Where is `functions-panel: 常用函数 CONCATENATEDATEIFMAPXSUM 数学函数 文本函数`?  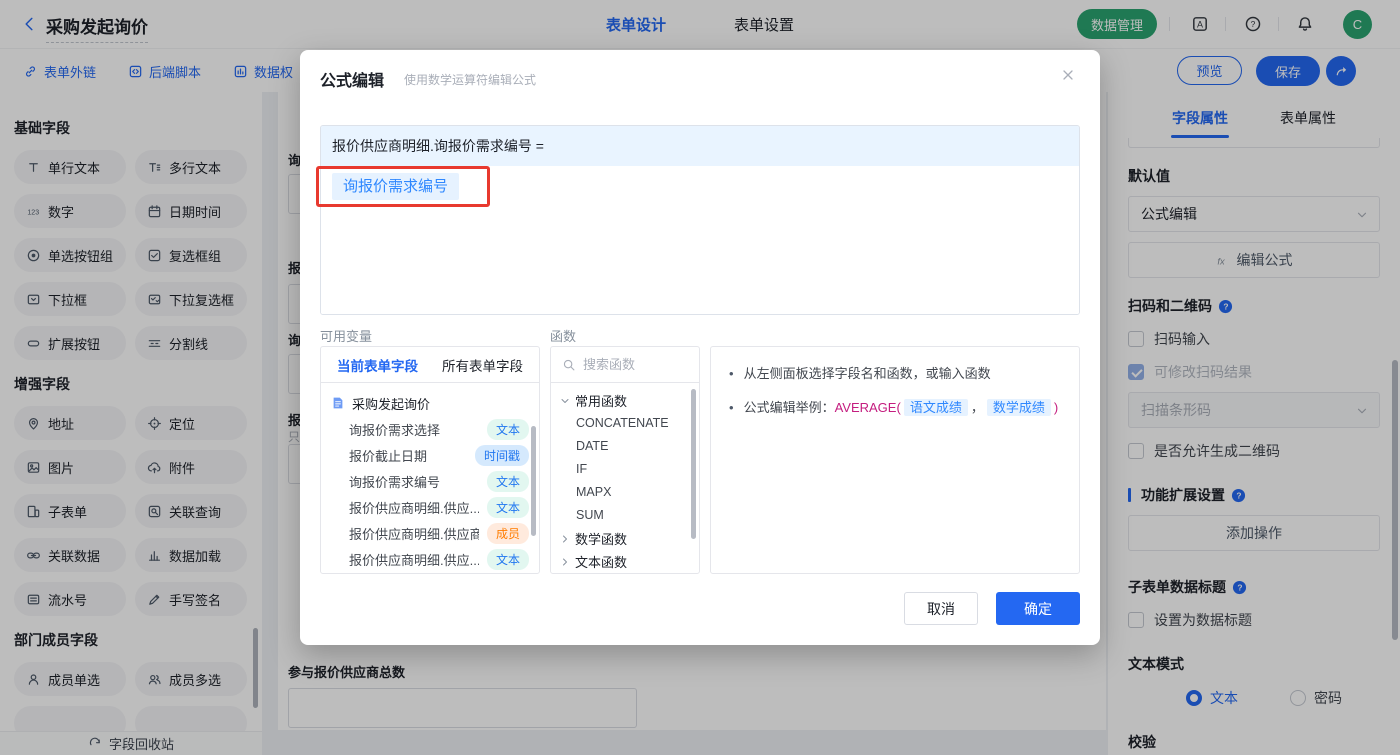
functions-panel: 常用函数 CONCATENATEDATEIFMAPXSUM 数学函数 文本函数 is located at coordinates (625, 460).